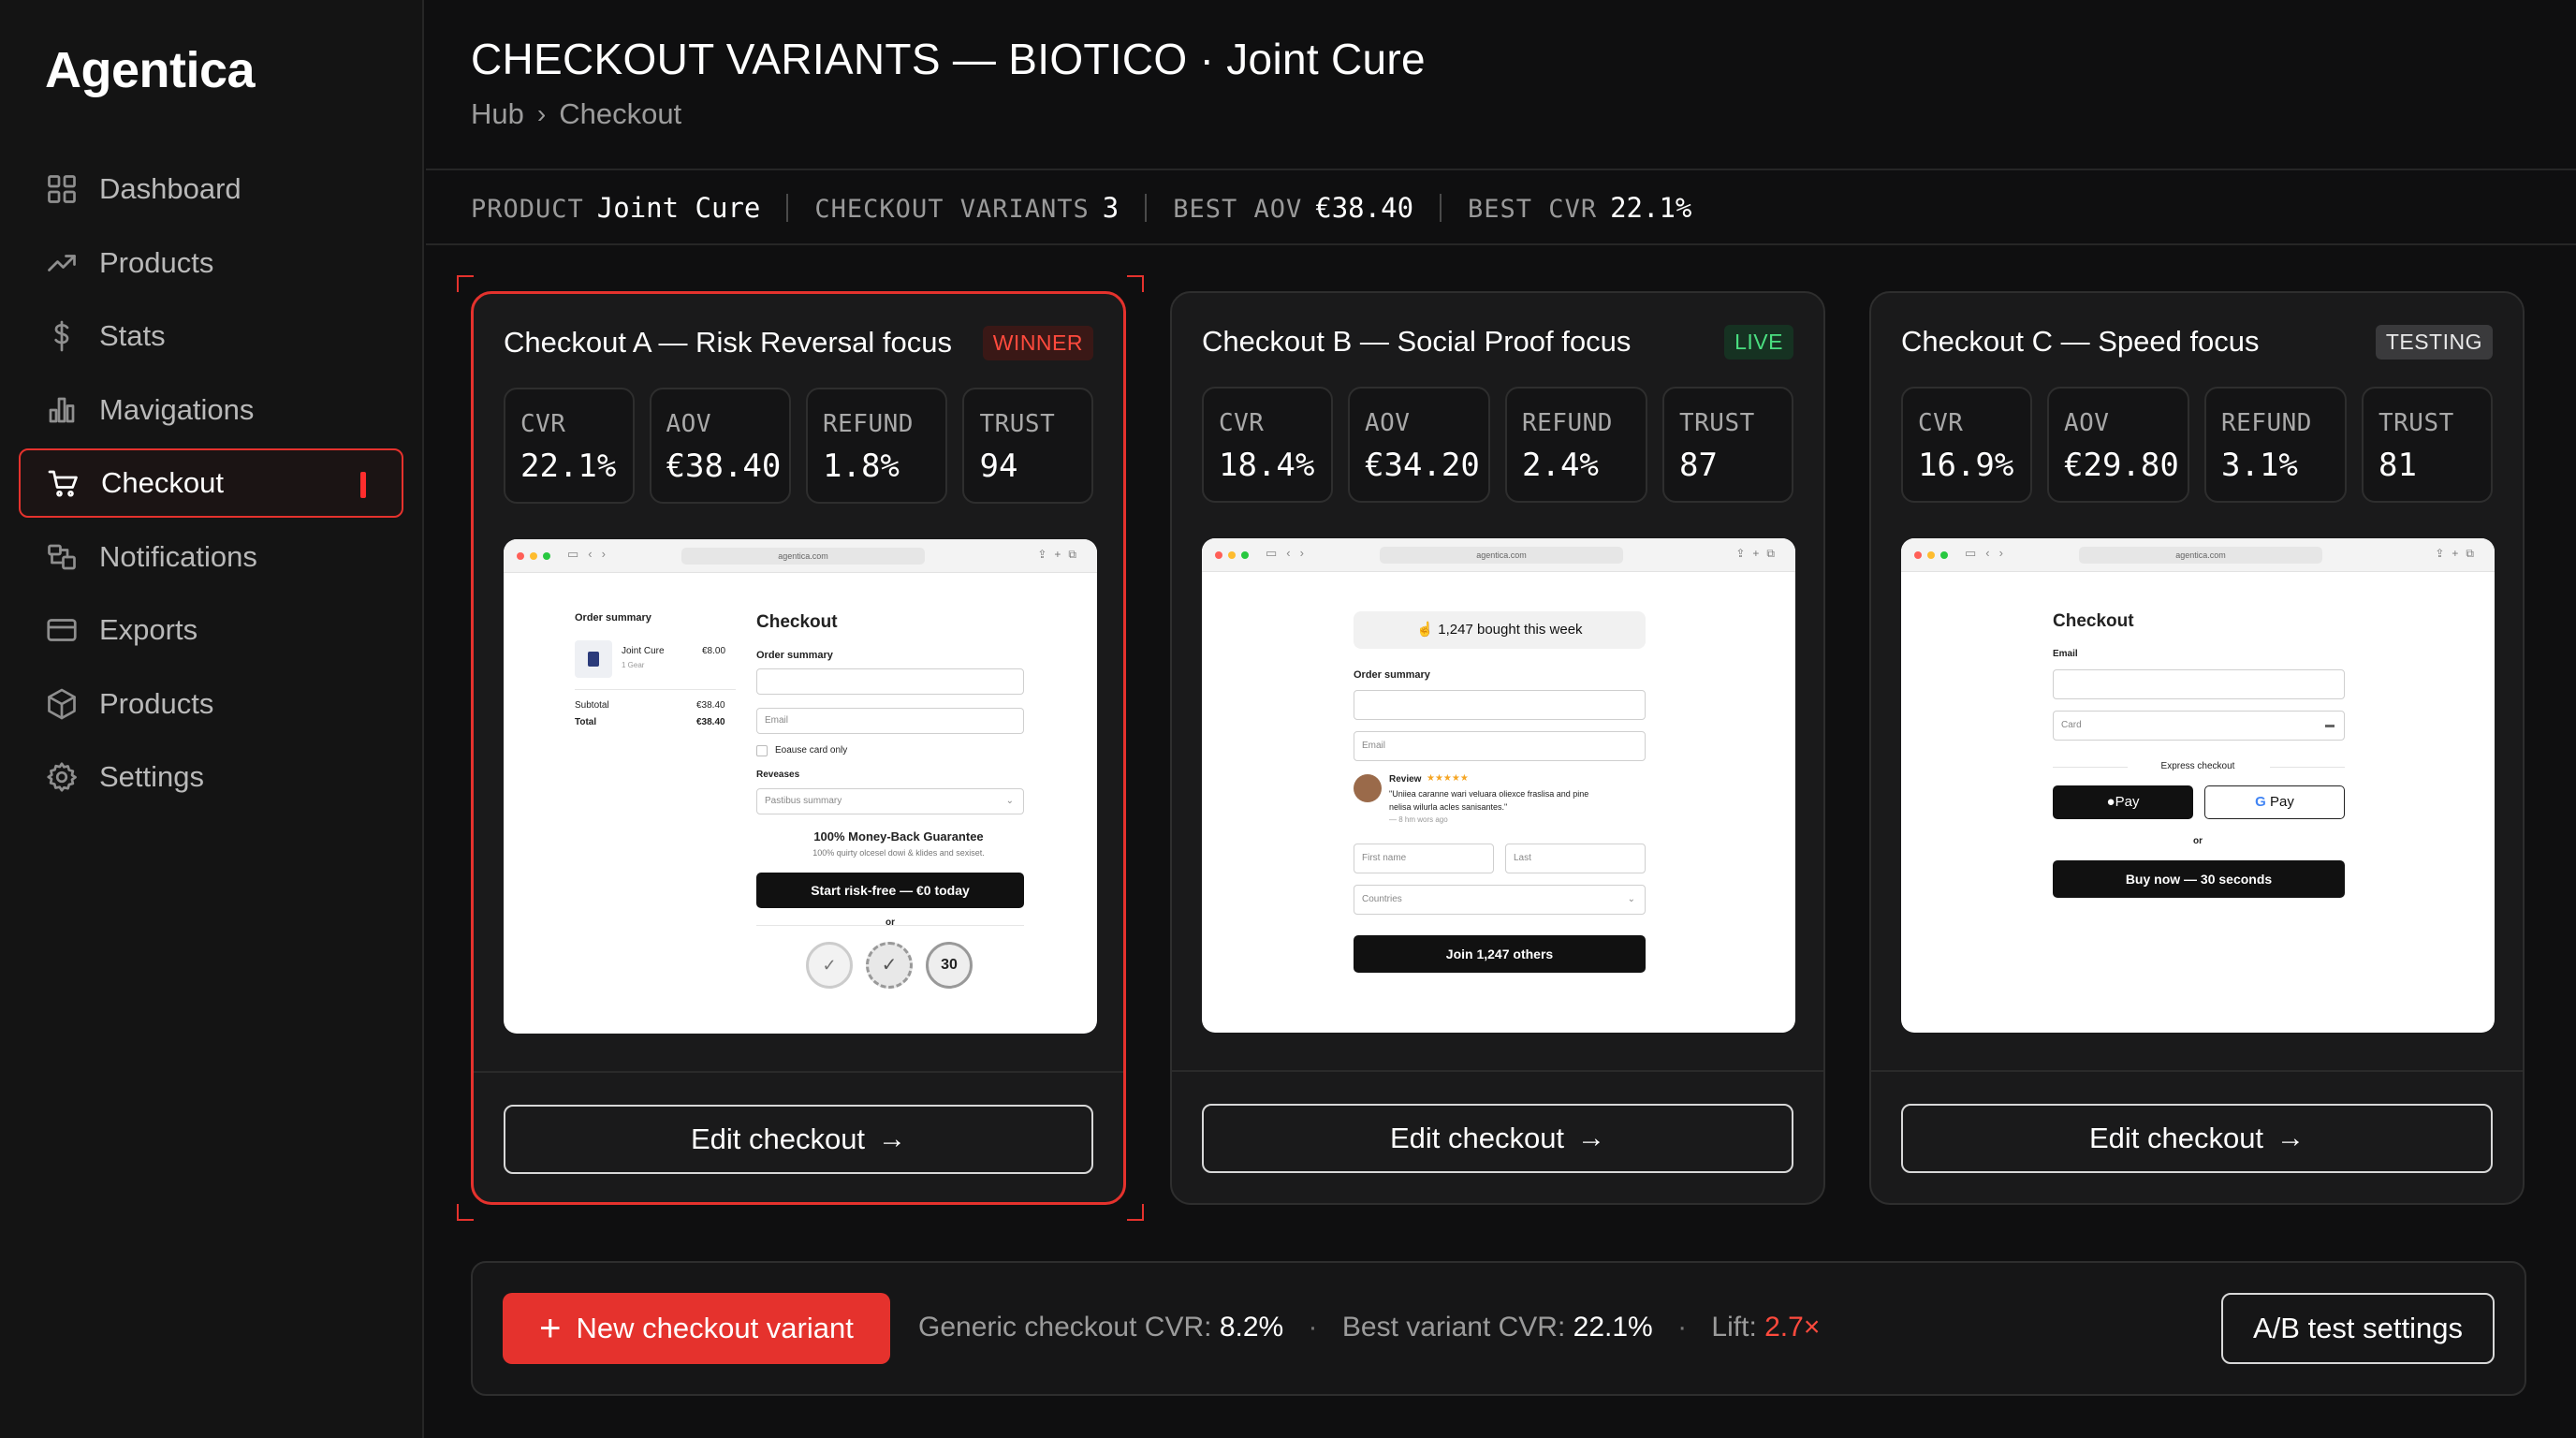  I want to click on sidebar-item-label: Settings, so click(152, 776).